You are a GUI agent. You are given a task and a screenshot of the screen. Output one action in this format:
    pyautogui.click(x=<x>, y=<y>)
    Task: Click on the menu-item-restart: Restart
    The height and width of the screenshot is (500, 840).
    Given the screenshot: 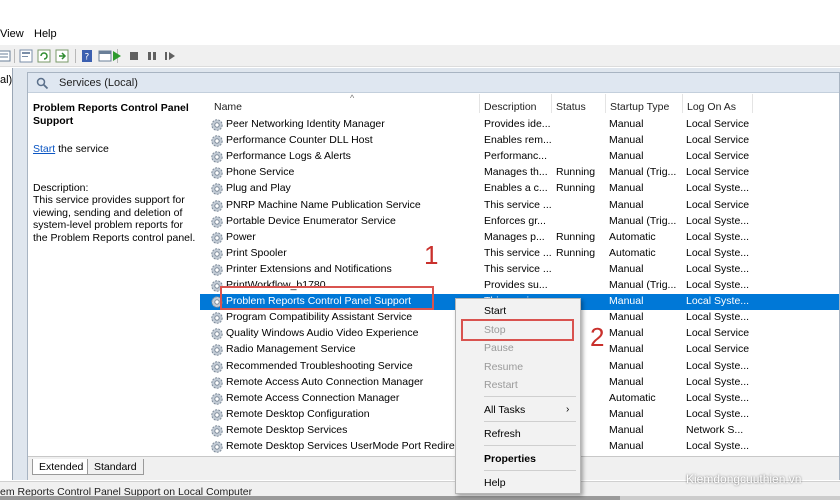 What is the action you would take?
    pyautogui.click(x=501, y=385)
    